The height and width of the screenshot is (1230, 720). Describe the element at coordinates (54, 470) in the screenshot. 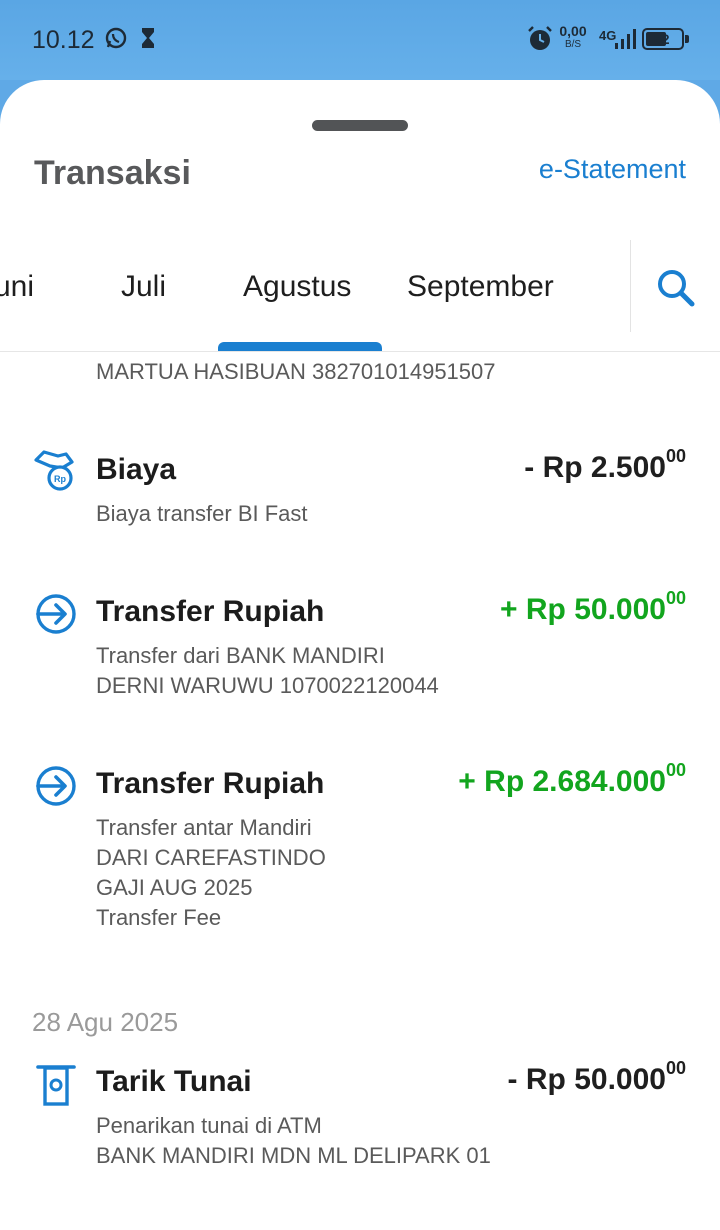

I see `fee-icon: Rp` at that location.